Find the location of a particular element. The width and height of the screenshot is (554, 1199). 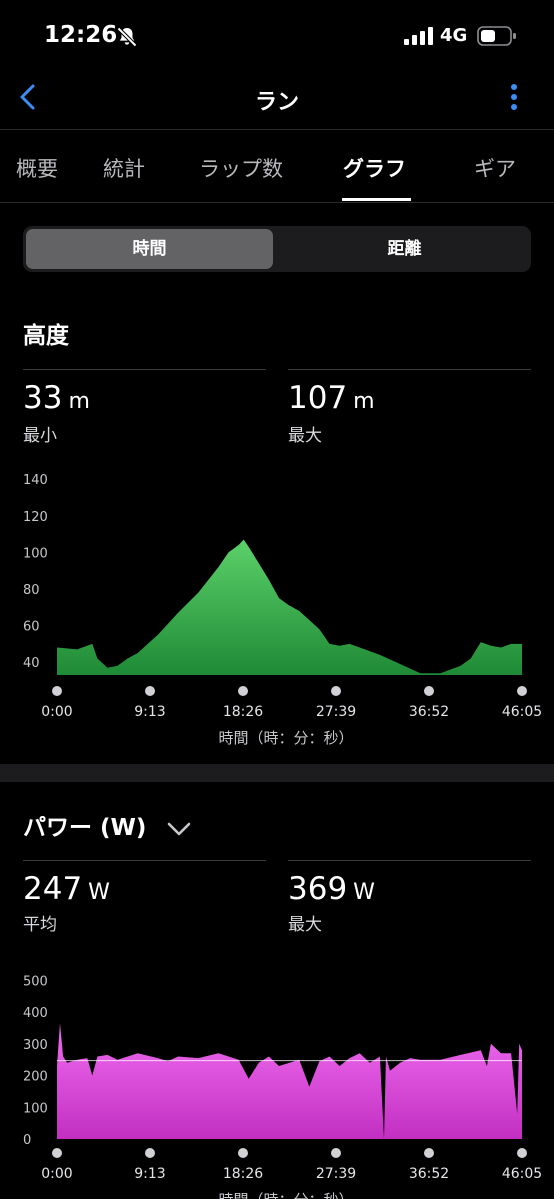

power-title: パワー (W) is located at coordinates (85, 828).